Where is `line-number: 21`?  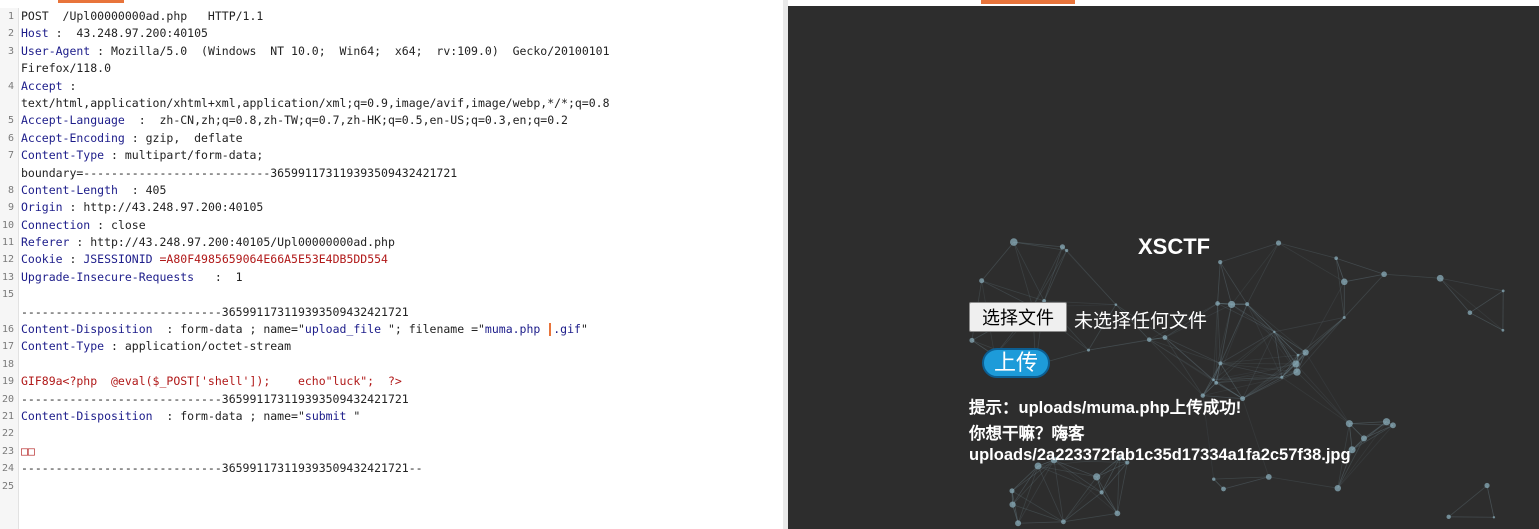
line-number: 21 is located at coordinates (7, 416).